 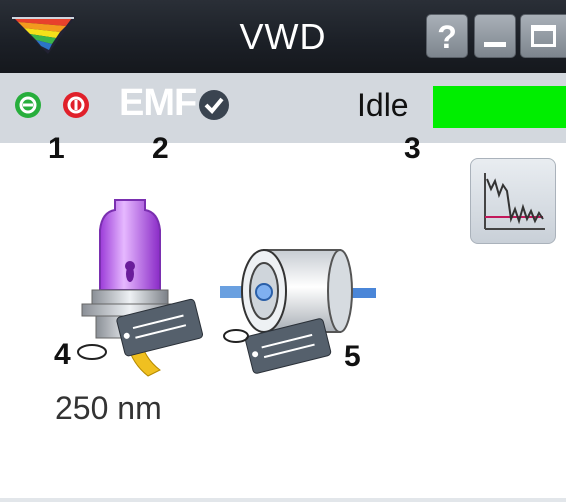 I want to click on signal-plot-button, so click(x=513, y=201).